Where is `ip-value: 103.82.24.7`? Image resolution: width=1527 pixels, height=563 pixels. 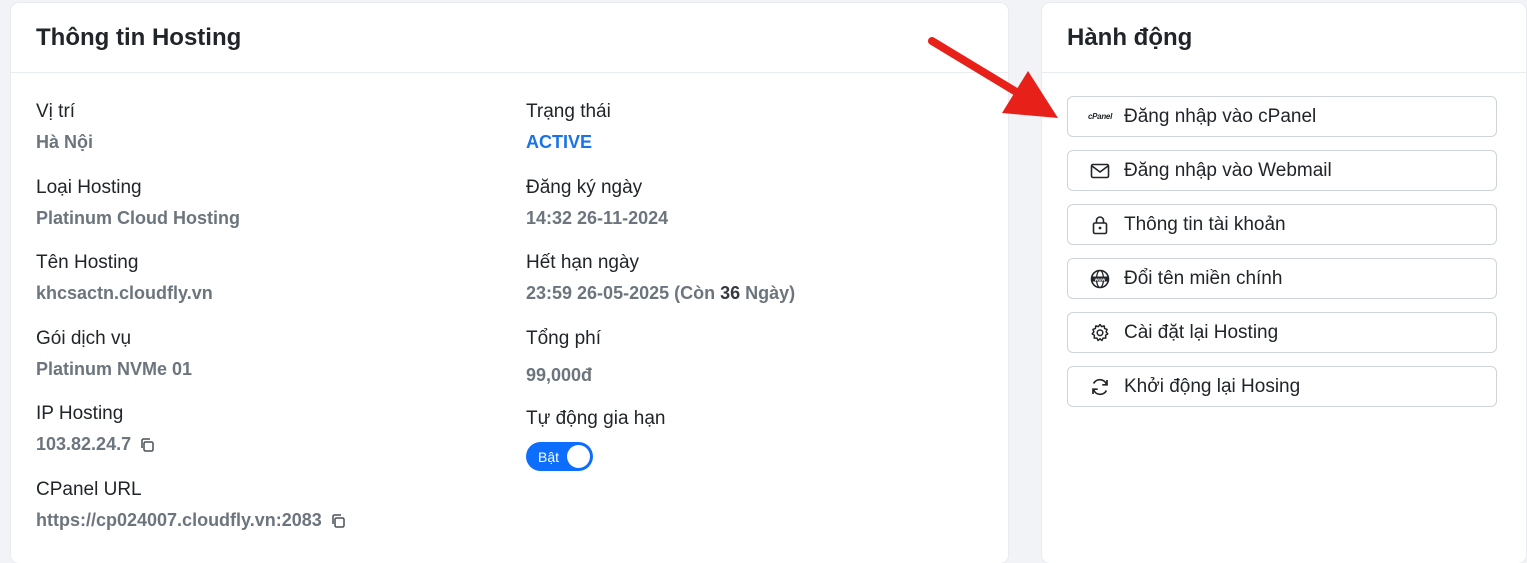
ip-value: 103.82.24.7 is located at coordinates (84, 444).